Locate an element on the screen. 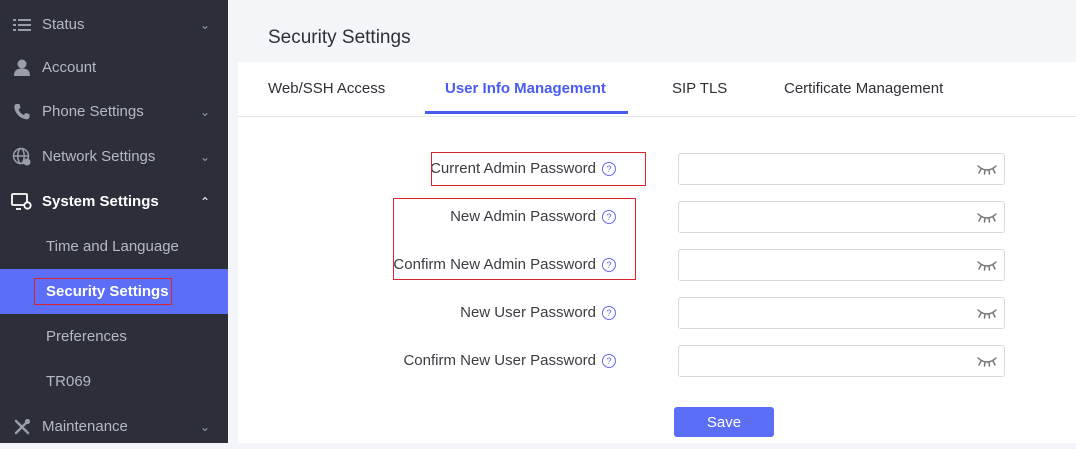 This screenshot has width=1076, height=449. sidebar-item-phone-settings: Phone Settings ⌄ is located at coordinates (114, 111).